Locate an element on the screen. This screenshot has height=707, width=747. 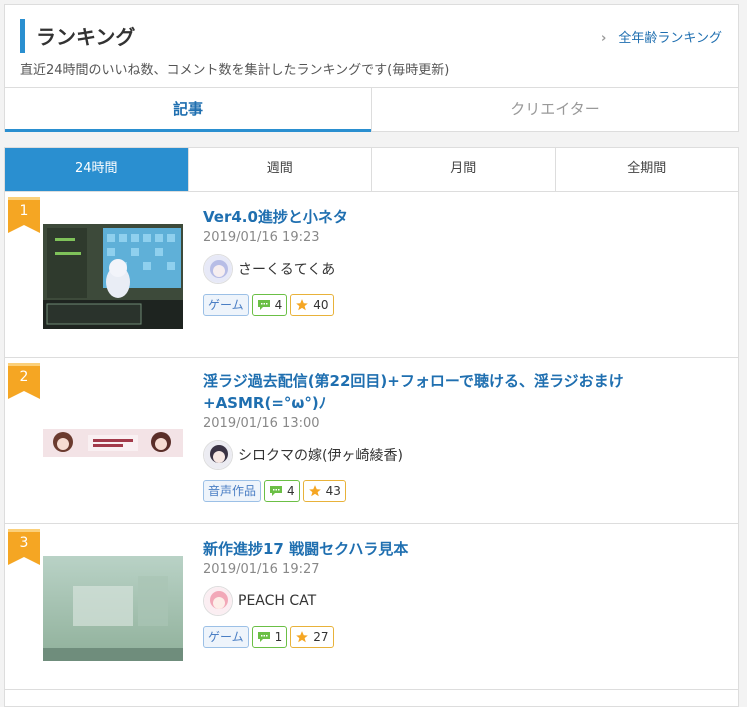
like-count: 43 is located at coordinates (333, 491).